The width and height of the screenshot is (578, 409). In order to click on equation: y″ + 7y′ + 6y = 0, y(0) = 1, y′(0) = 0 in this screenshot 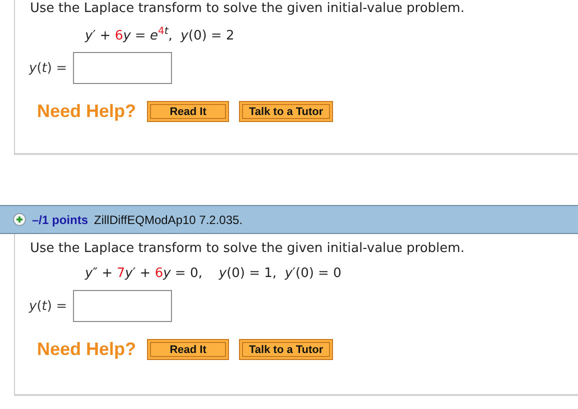, I will do `click(213, 273)`.